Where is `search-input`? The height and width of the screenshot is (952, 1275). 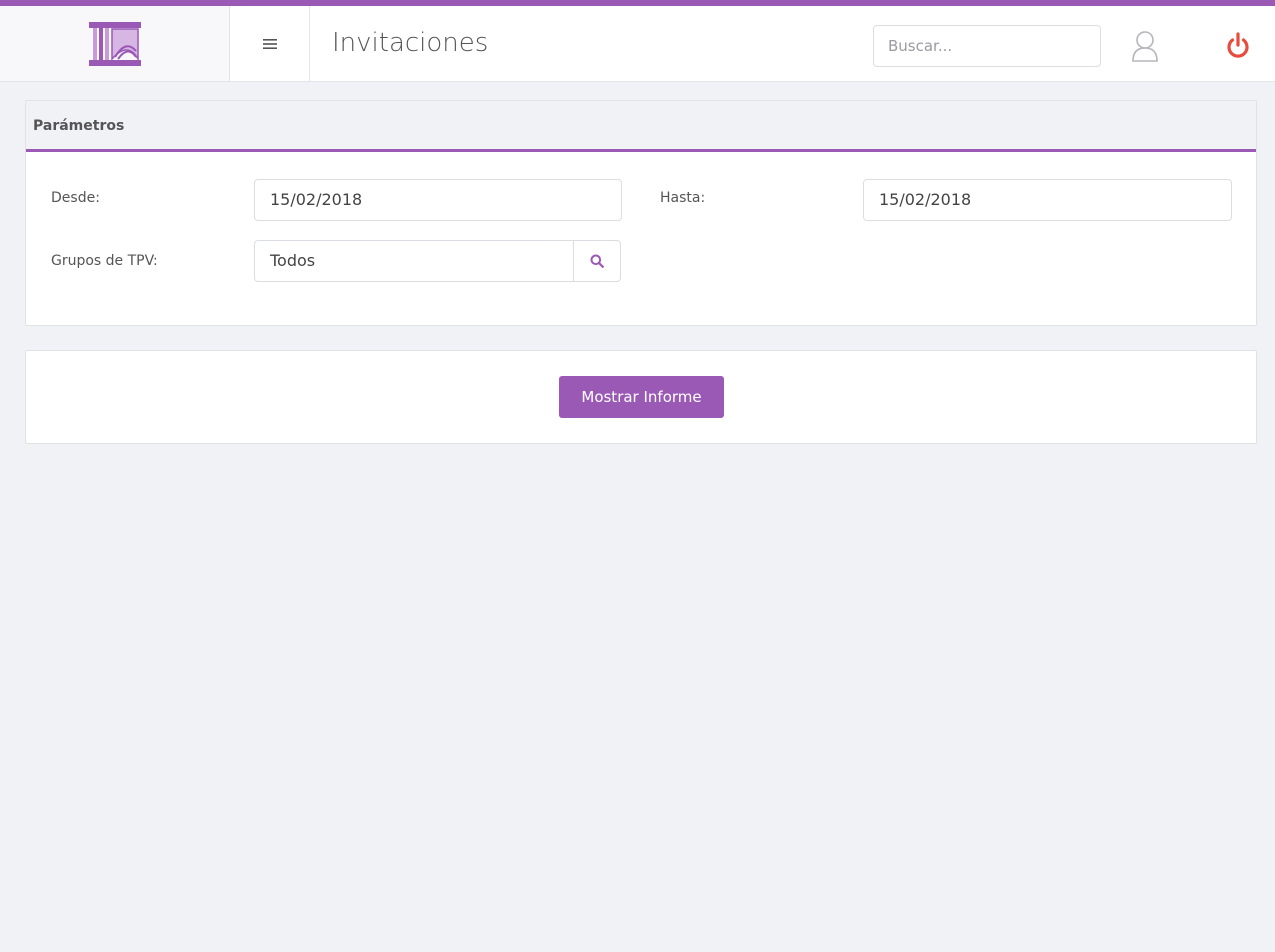
search-input is located at coordinates (987, 46).